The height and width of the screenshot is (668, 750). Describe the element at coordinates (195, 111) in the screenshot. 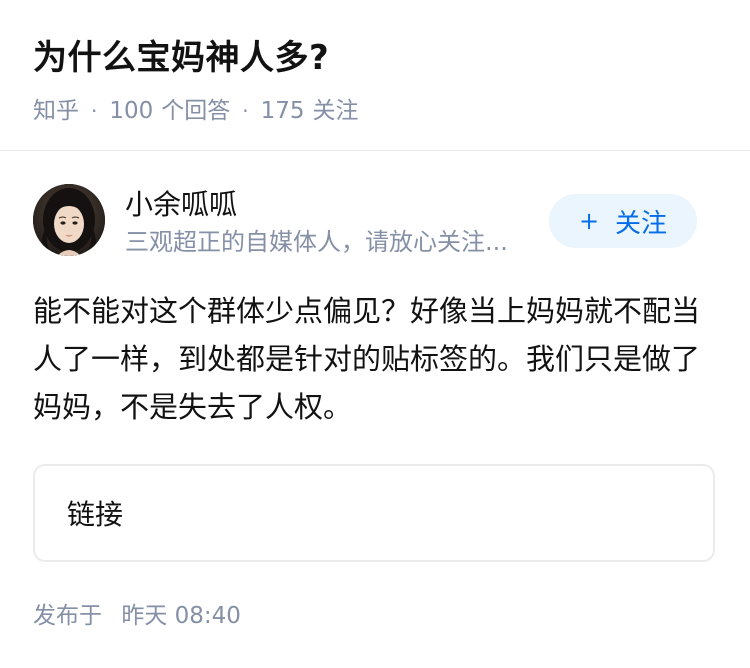

I see `answer-count-label: 个回答` at that location.